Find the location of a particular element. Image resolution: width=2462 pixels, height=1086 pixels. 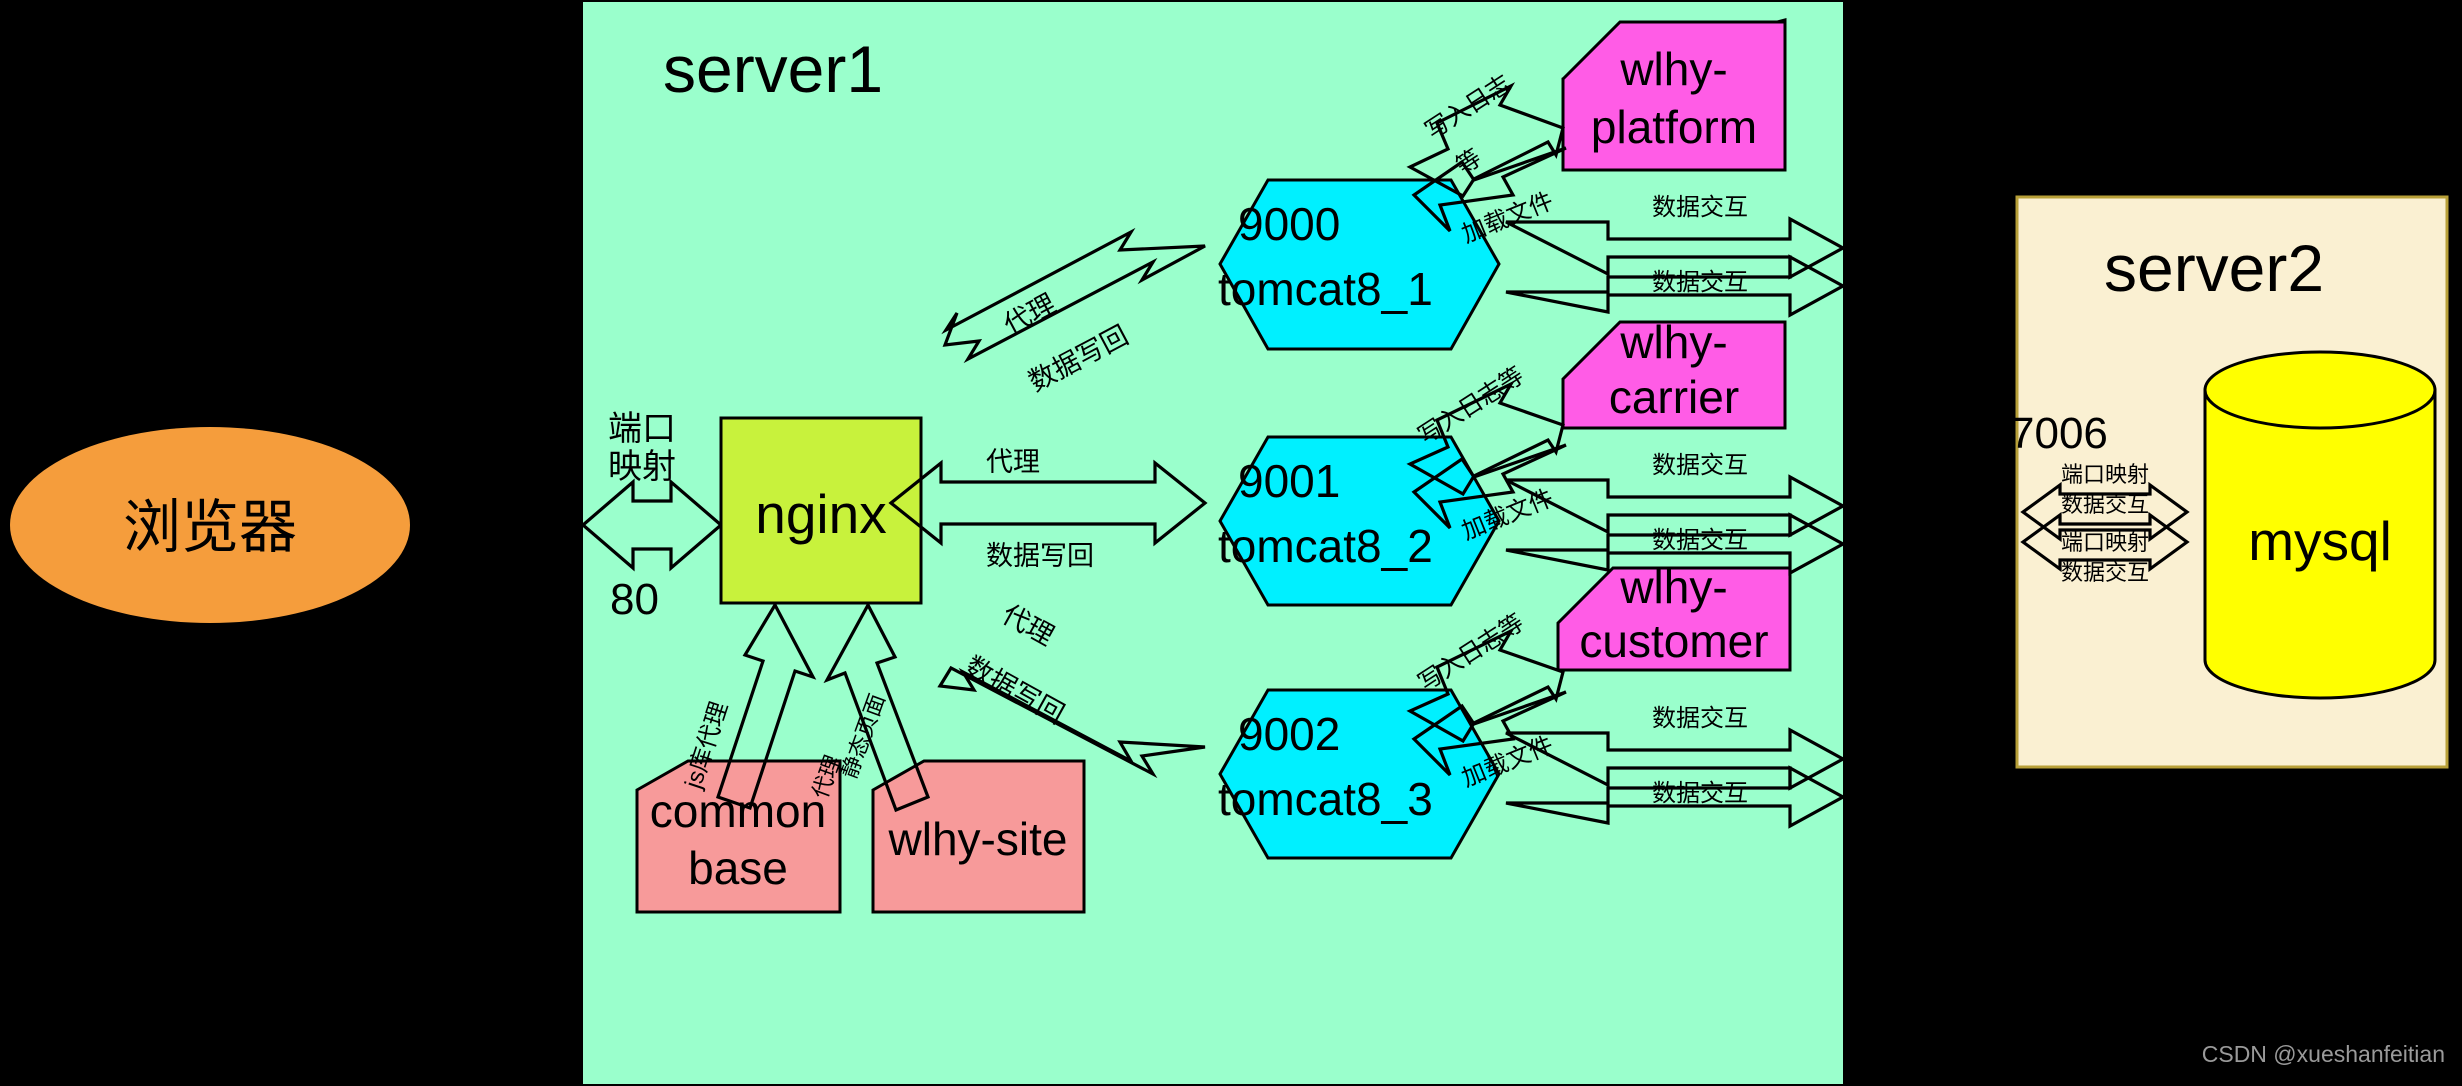

data-exchange-label-1a: 数据交互 is located at coordinates (1700, 207).